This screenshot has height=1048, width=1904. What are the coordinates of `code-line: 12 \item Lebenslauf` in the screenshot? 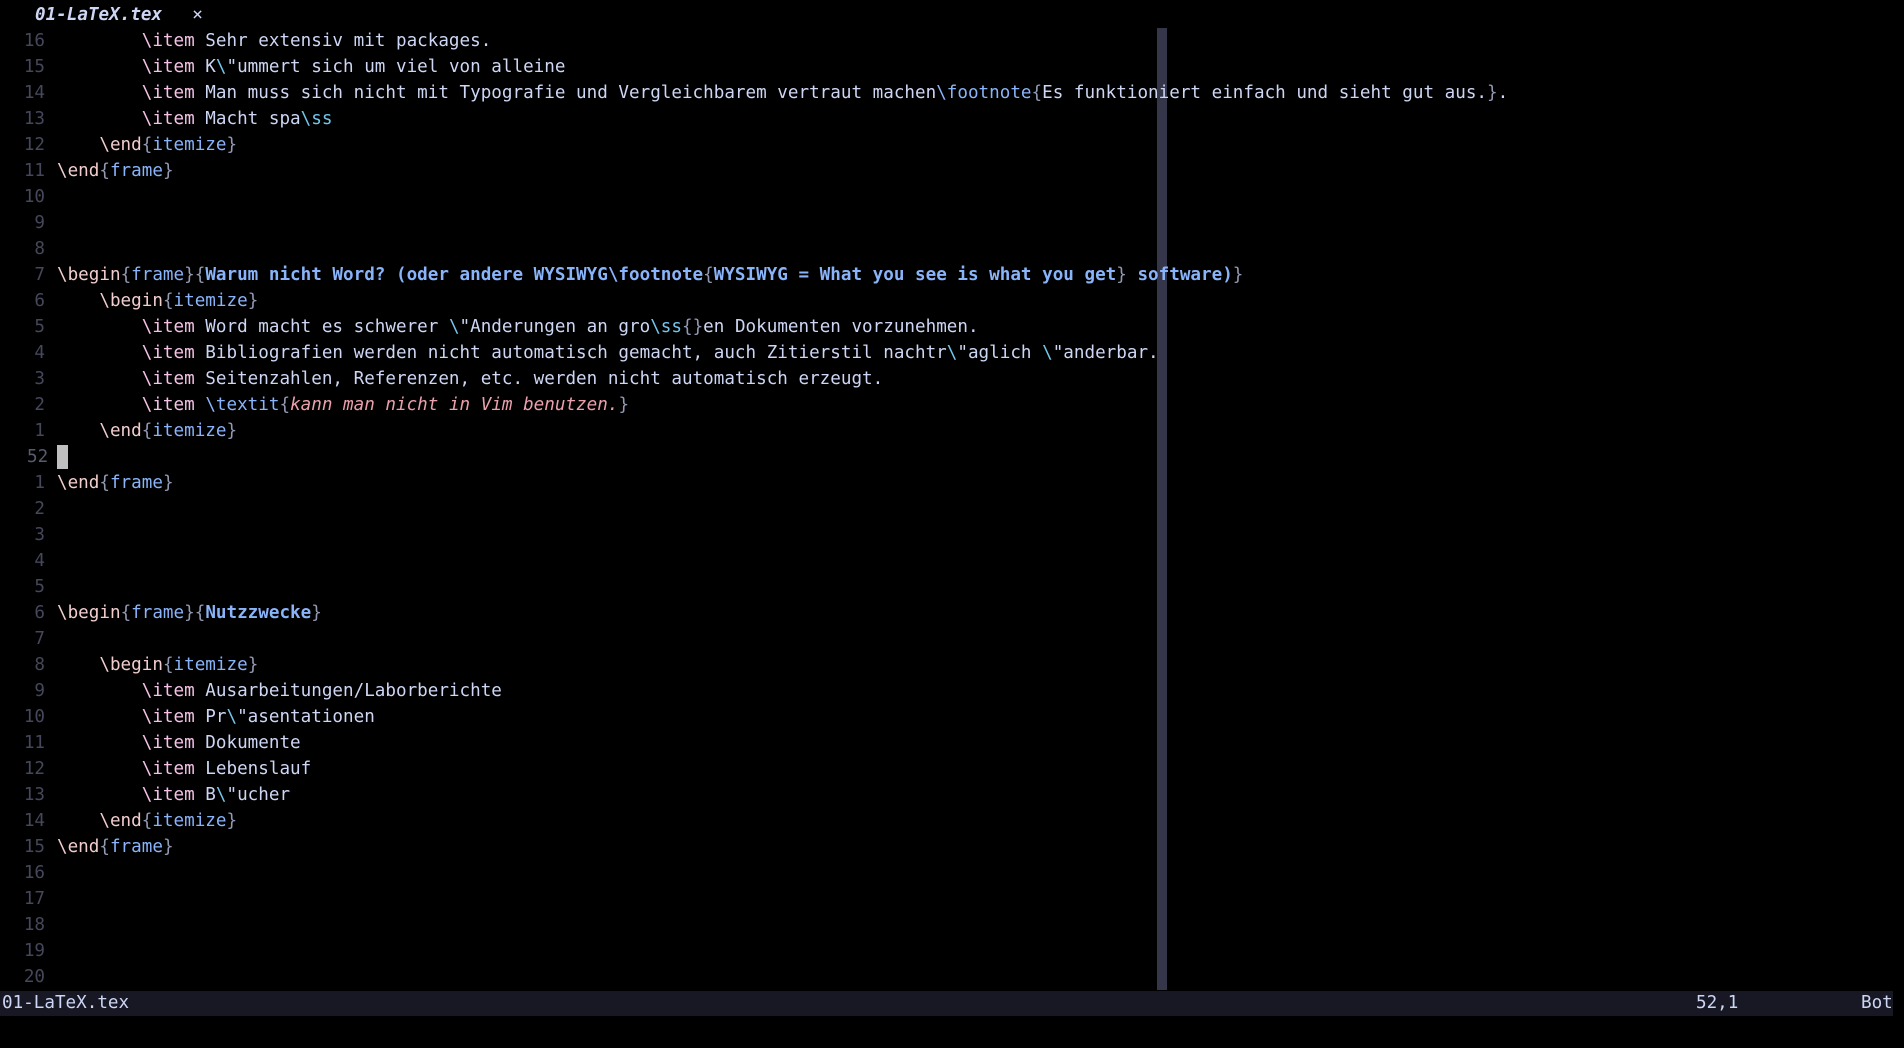 It's located at (952, 769).